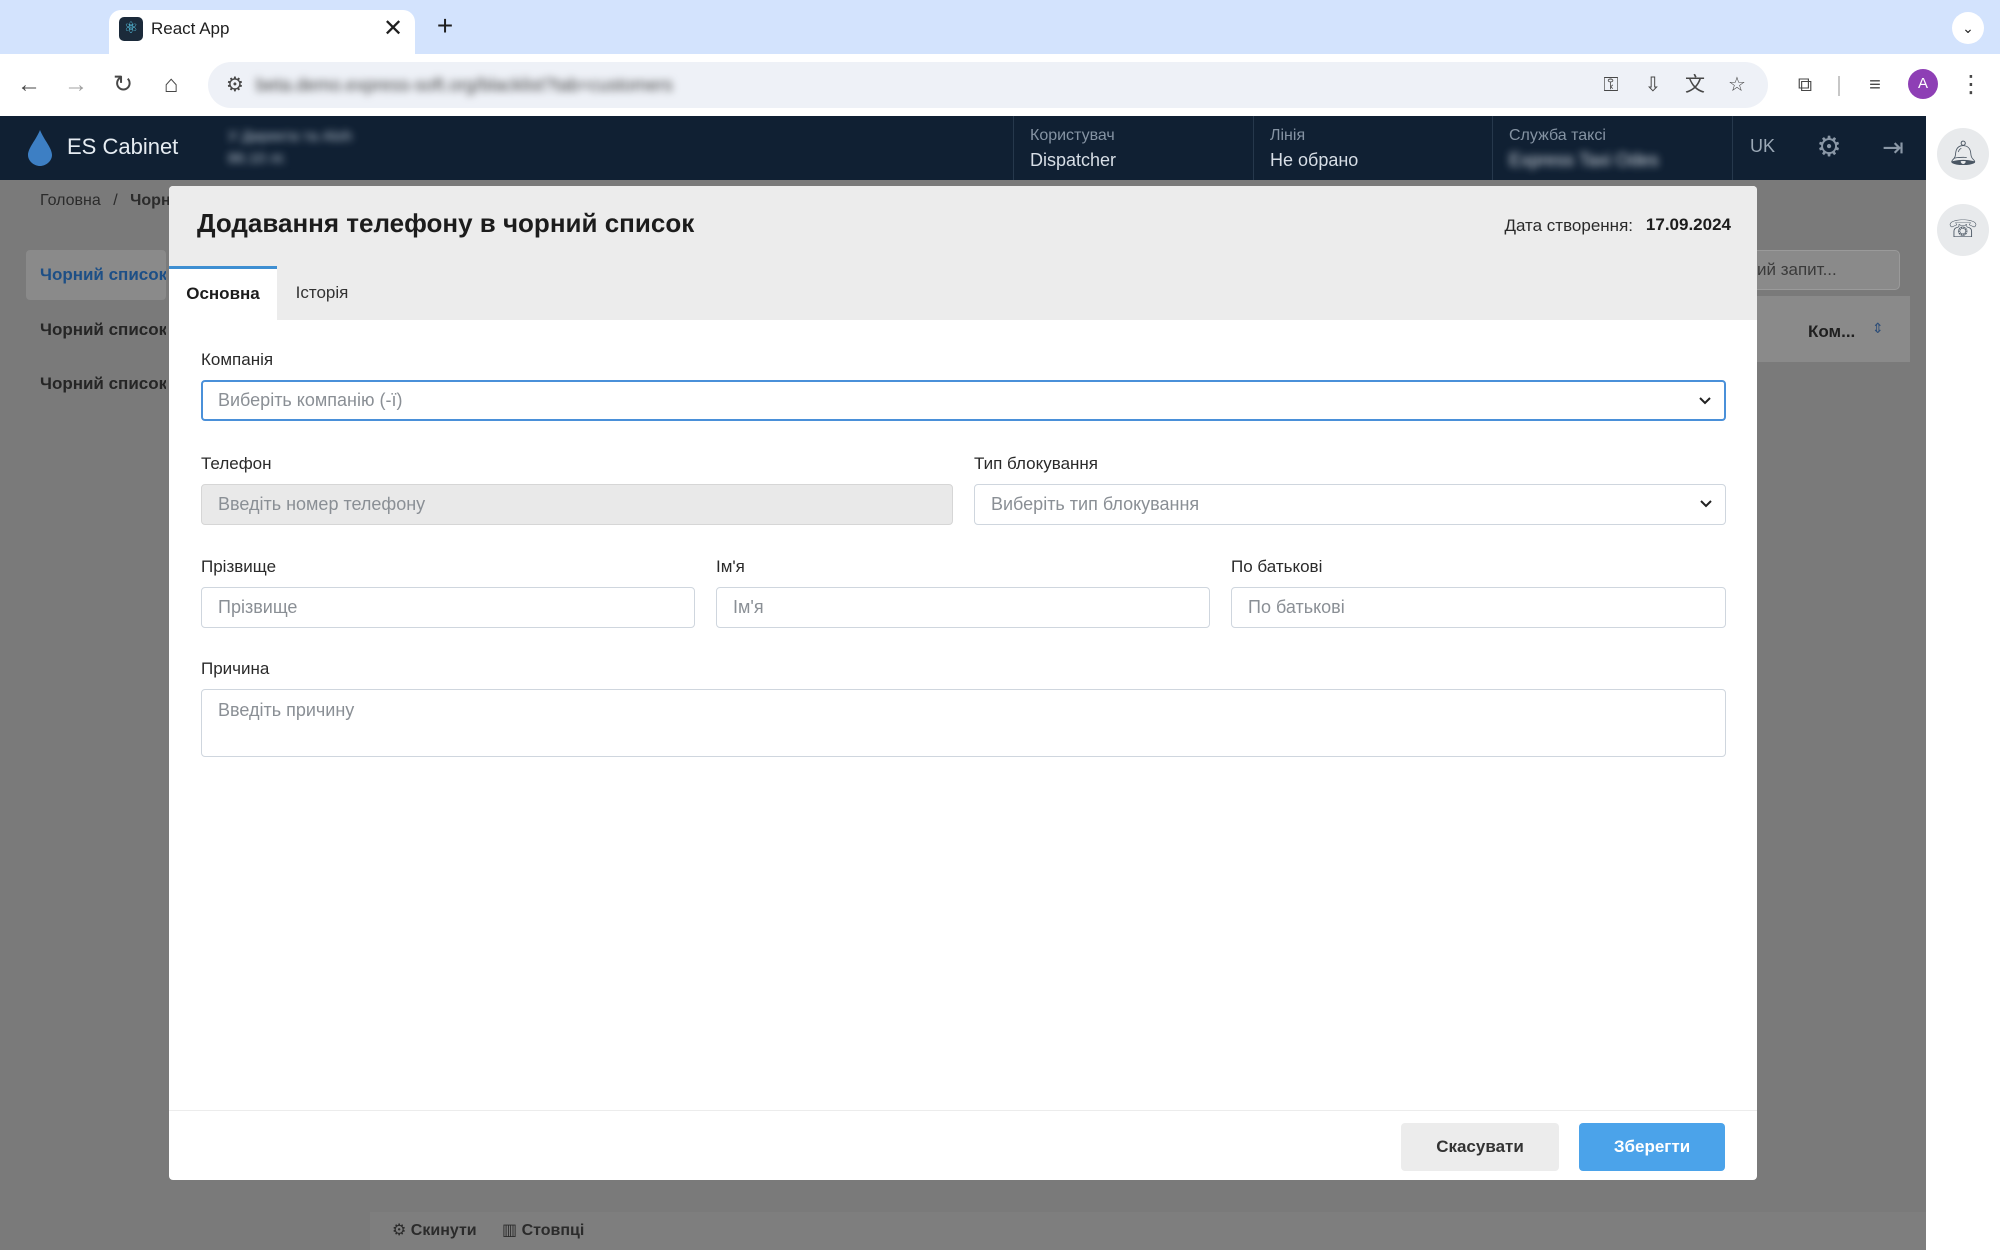 The width and height of the screenshot is (2000, 1250). Describe the element at coordinates (1963, 154) in the screenshot. I see `notifications-bell-icon: 🔔︎` at that location.